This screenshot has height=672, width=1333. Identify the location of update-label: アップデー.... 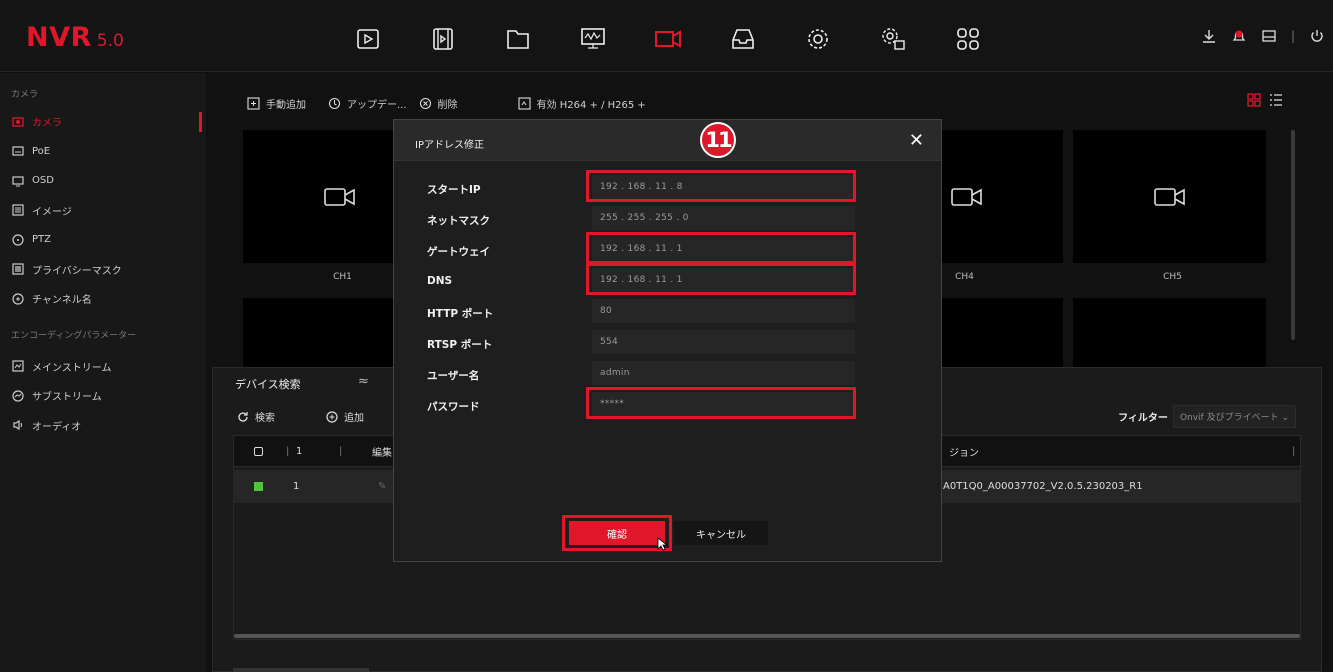
(377, 105).